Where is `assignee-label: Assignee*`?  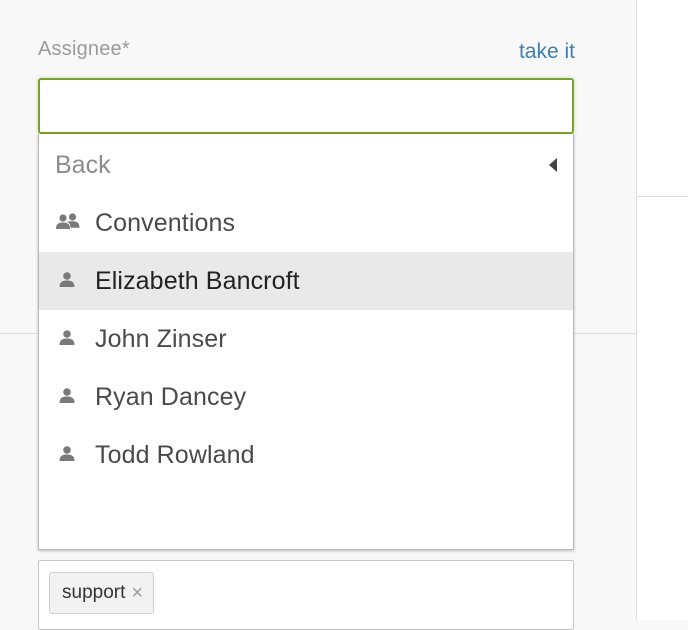
assignee-label: Assignee* is located at coordinates (84, 49).